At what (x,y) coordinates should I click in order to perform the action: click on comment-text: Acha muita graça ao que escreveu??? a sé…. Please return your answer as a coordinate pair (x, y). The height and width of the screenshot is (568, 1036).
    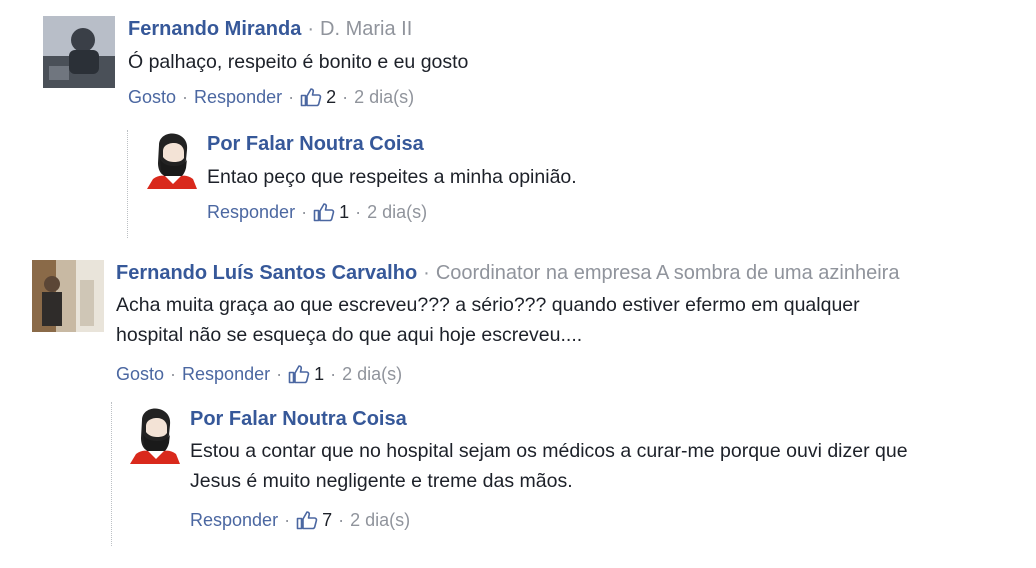
    Looking at the image, I should click on (576, 320).